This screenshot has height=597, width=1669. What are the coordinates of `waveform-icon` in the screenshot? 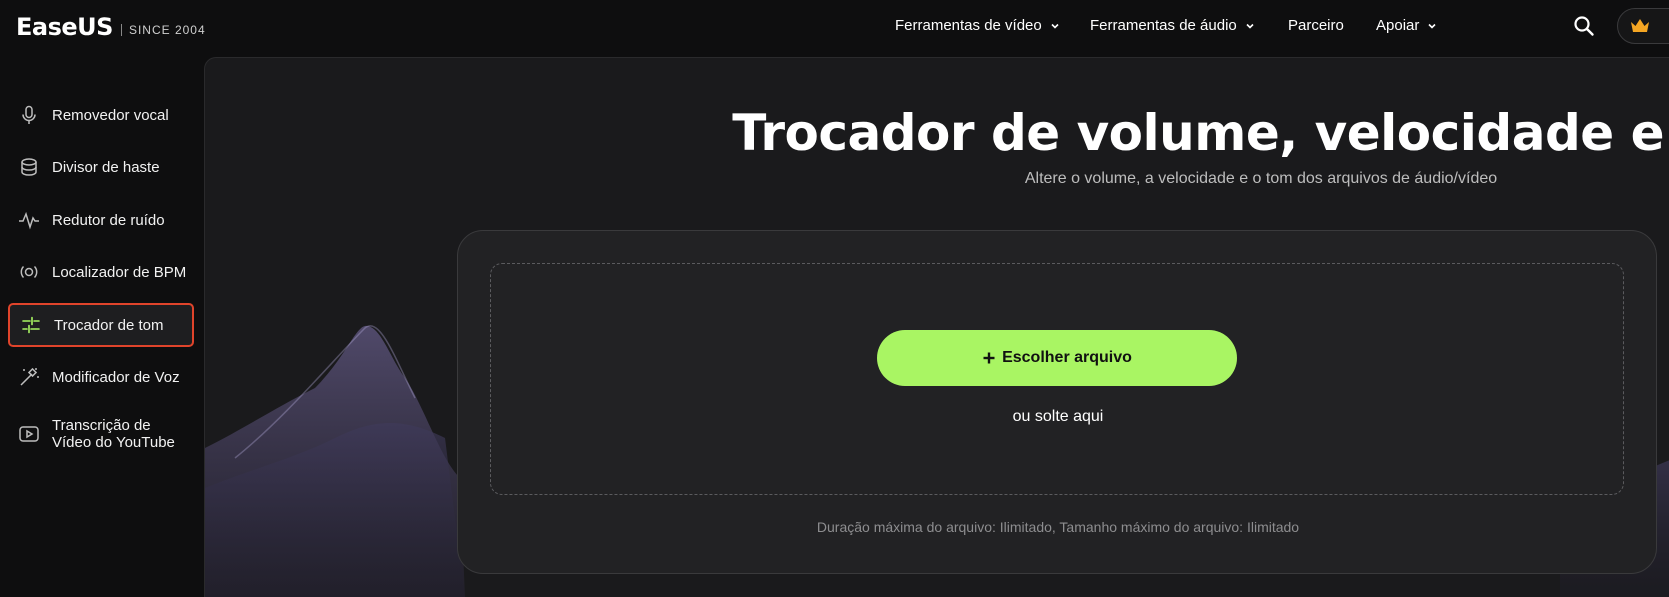 It's located at (29, 220).